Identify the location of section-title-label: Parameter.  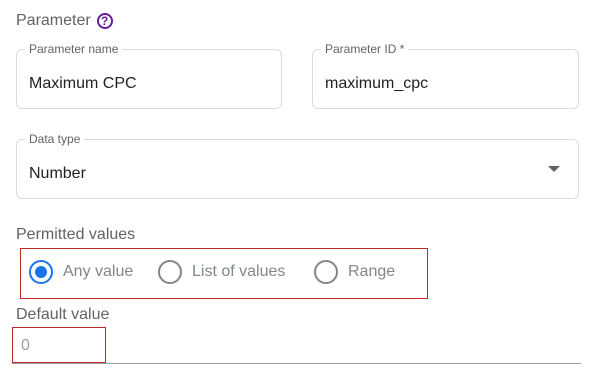
(53, 20).